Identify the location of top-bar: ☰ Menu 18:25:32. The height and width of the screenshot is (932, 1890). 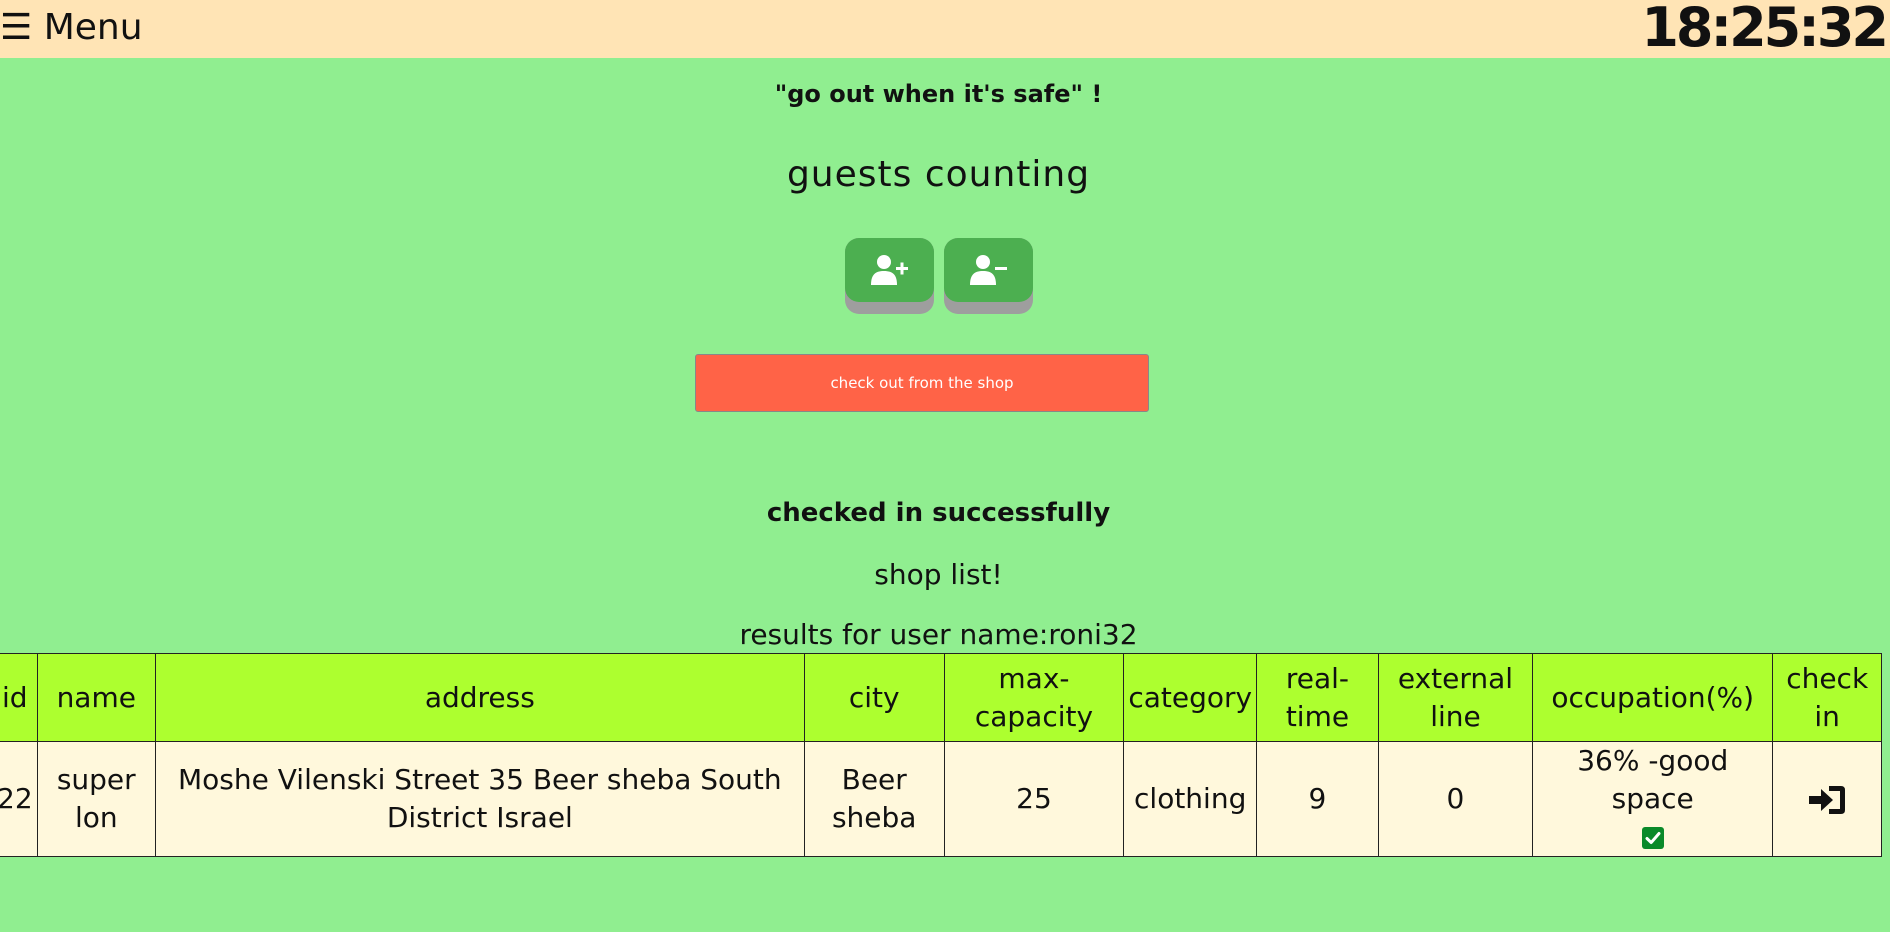
(945, 29).